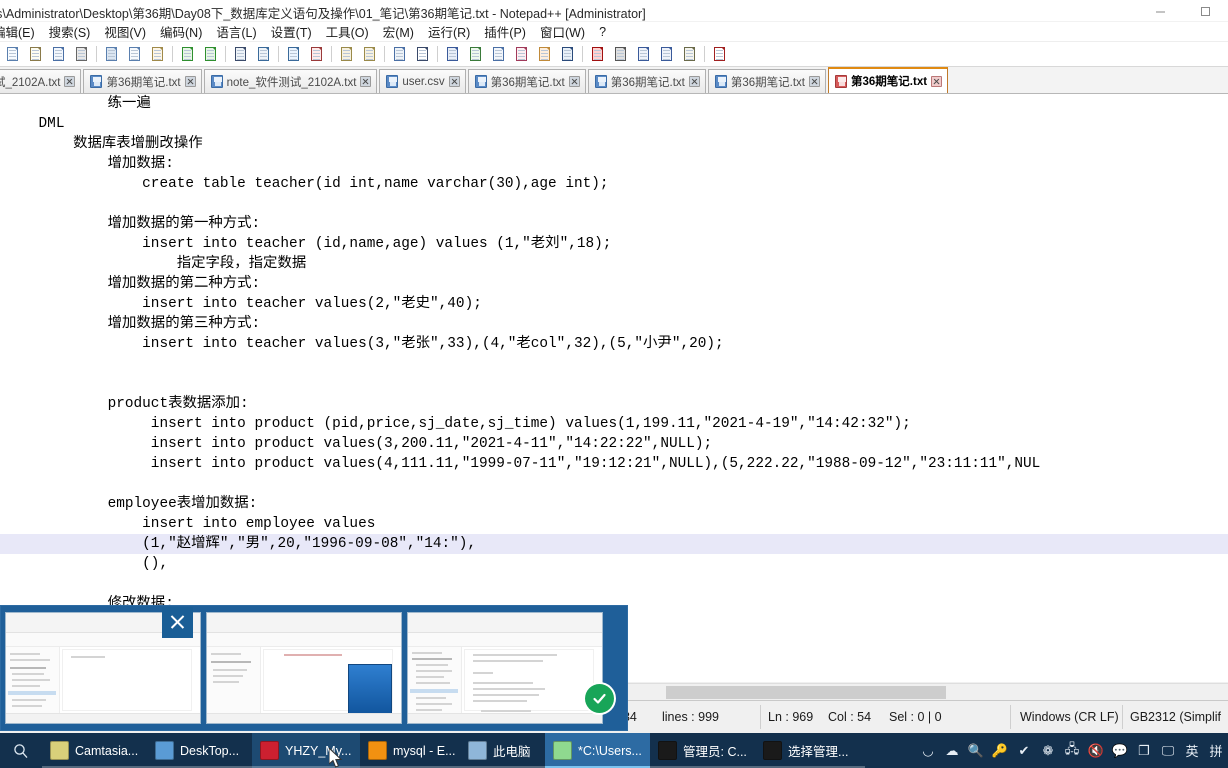 The height and width of the screenshot is (768, 1228). What do you see at coordinates (526, 81) in the screenshot?
I see `tab-4: 第36期笔记.txt` at bounding box center [526, 81].